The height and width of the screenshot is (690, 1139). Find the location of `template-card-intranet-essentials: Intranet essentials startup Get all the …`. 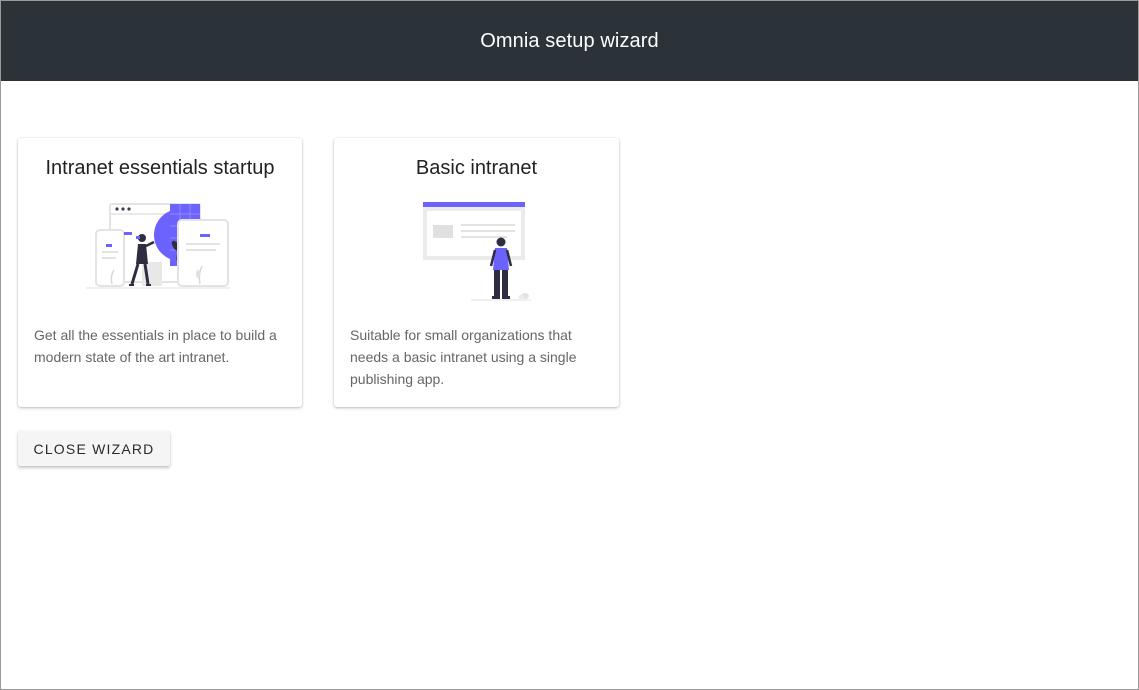

template-card-intranet-essentials: Intranet essentials startup Get all the … is located at coordinates (160, 272).